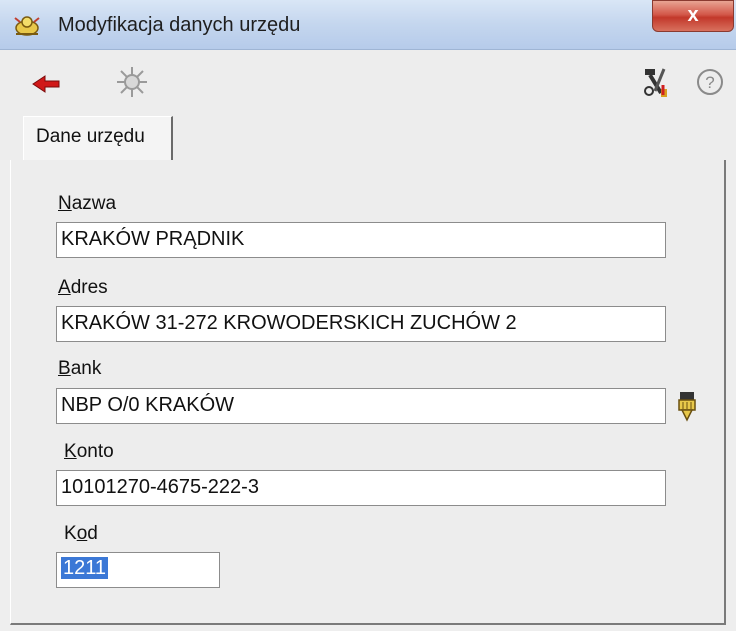 The height and width of the screenshot is (631, 736). What do you see at coordinates (289, 323) in the screenshot?
I see `adres-value: KRAKÓW 31-272 KROWODERSKICH ZUCHÓW 2` at bounding box center [289, 323].